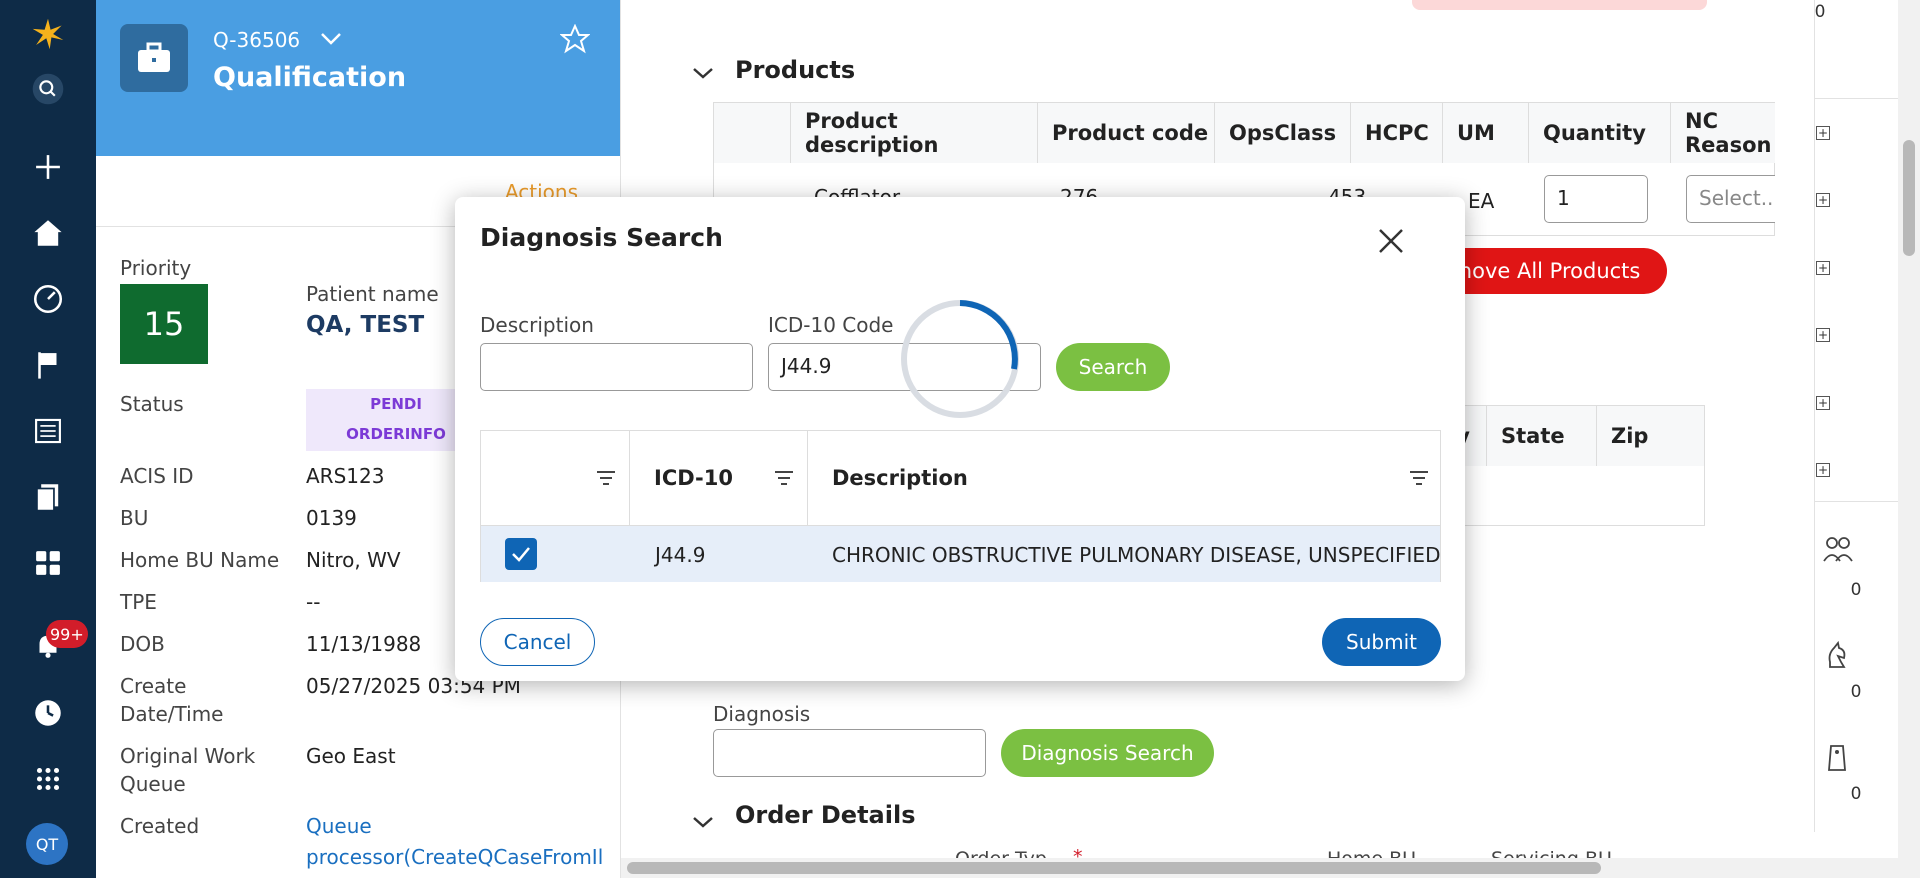 This screenshot has width=1920, height=878. What do you see at coordinates (537, 642) in the screenshot?
I see `cancel-button: Cancel` at bounding box center [537, 642].